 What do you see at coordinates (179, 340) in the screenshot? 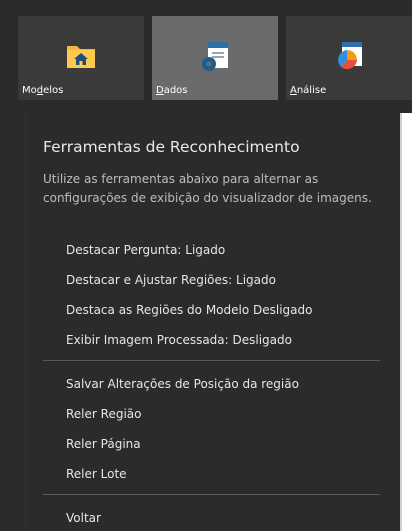
I see `toggle-processed-image: Exibir Imagem Processada: Desligado` at bounding box center [179, 340].